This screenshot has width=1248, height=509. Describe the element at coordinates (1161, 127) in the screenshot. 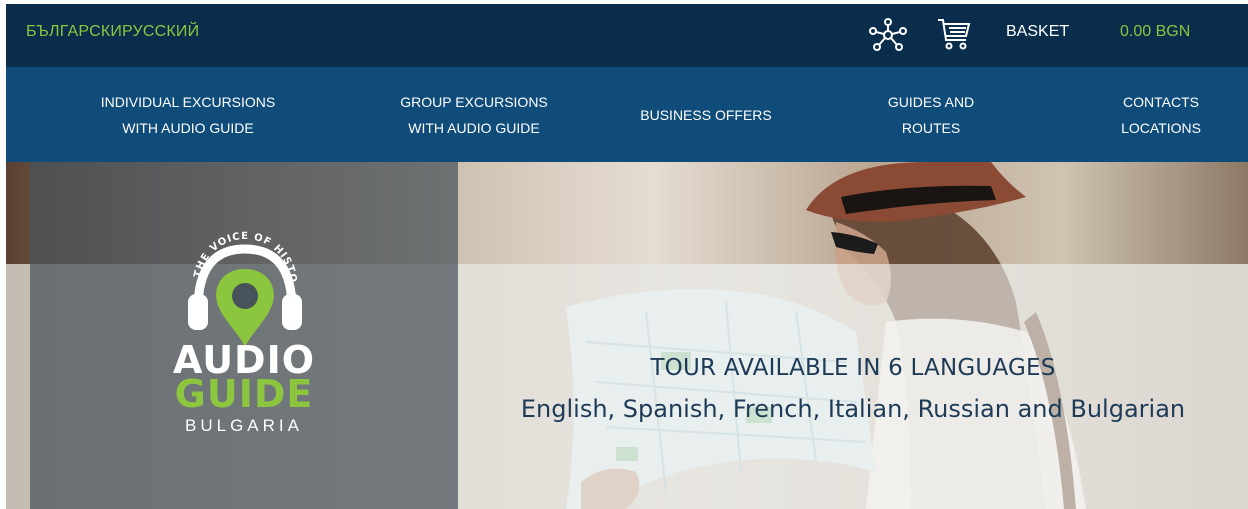

I see `nav-item-label-line2: LOCATIONS` at that location.